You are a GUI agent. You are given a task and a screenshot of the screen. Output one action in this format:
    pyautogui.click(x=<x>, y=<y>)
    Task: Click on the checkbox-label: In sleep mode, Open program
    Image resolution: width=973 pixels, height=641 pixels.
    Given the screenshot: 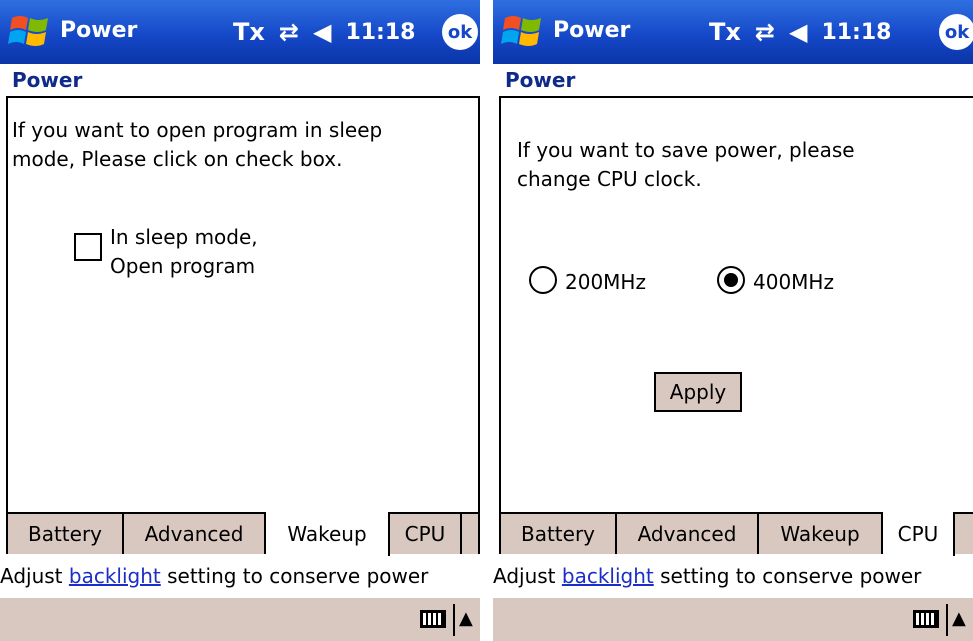 What is the action you would take?
    pyautogui.click(x=210, y=252)
    